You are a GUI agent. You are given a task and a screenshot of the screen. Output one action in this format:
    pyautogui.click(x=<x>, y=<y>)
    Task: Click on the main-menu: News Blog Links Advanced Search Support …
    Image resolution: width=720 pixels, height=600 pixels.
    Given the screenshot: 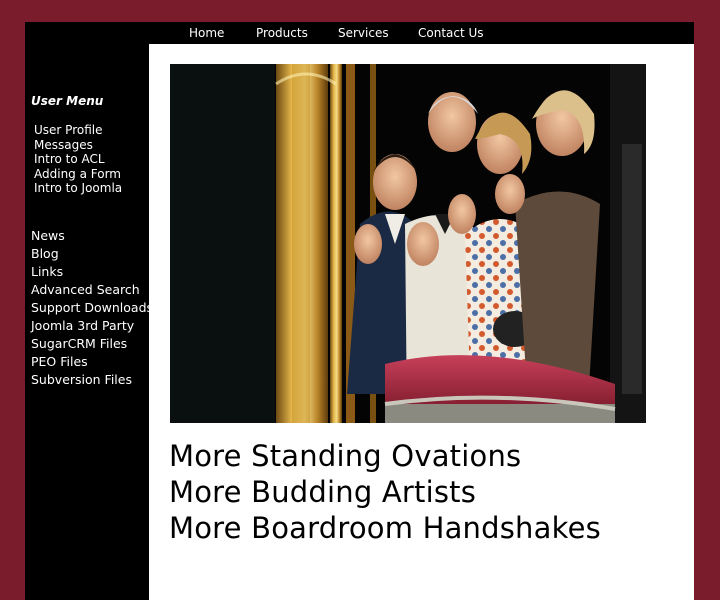 What is the action you would take?
    pyautogui.click(x=92, y=308)
    